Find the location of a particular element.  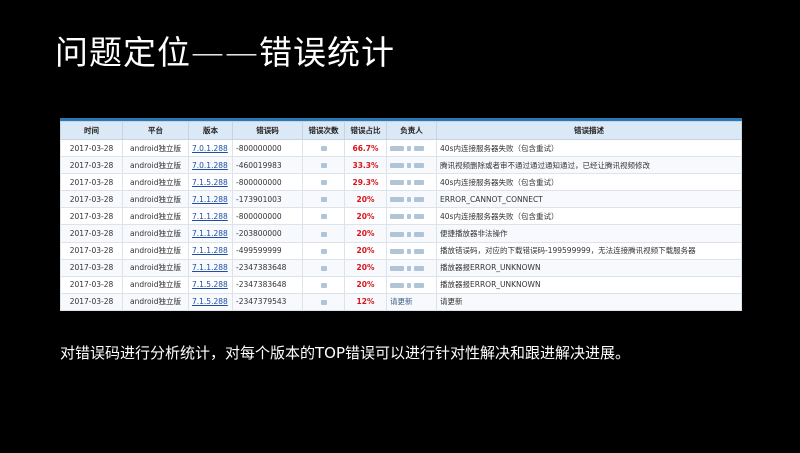

header-time: 时间 is located at coordinates (91, 130).